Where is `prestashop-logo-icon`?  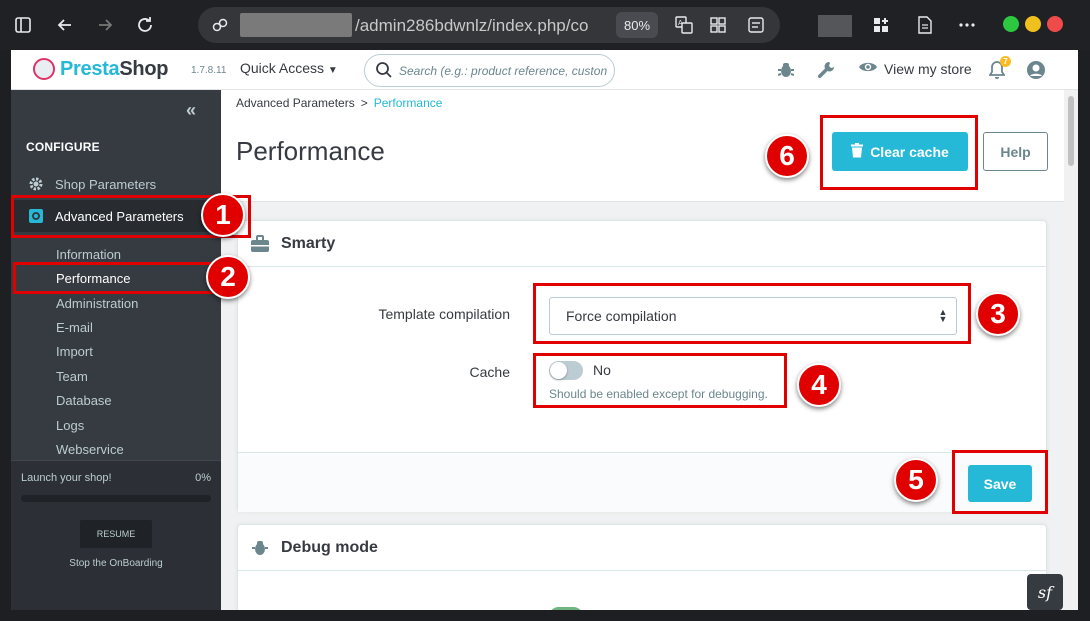
prestashop-logo-icon is located at coordinates (44, 69).